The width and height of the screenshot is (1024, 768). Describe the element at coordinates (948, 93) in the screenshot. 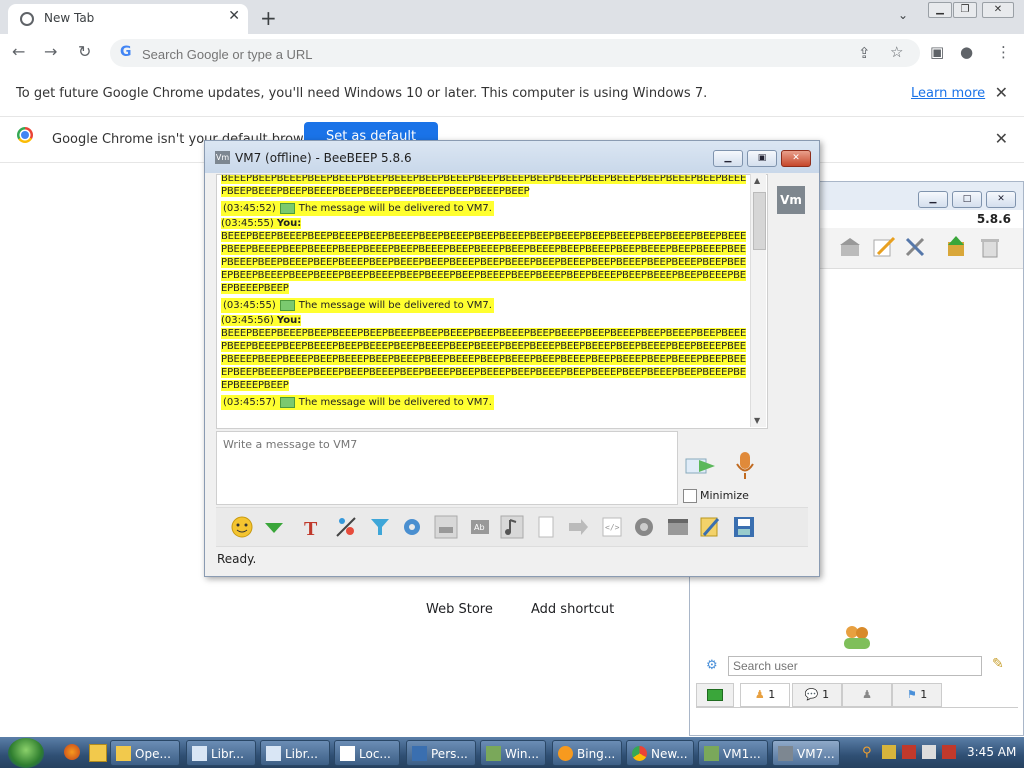

I see `learn-more-link: Learn more` at that location.